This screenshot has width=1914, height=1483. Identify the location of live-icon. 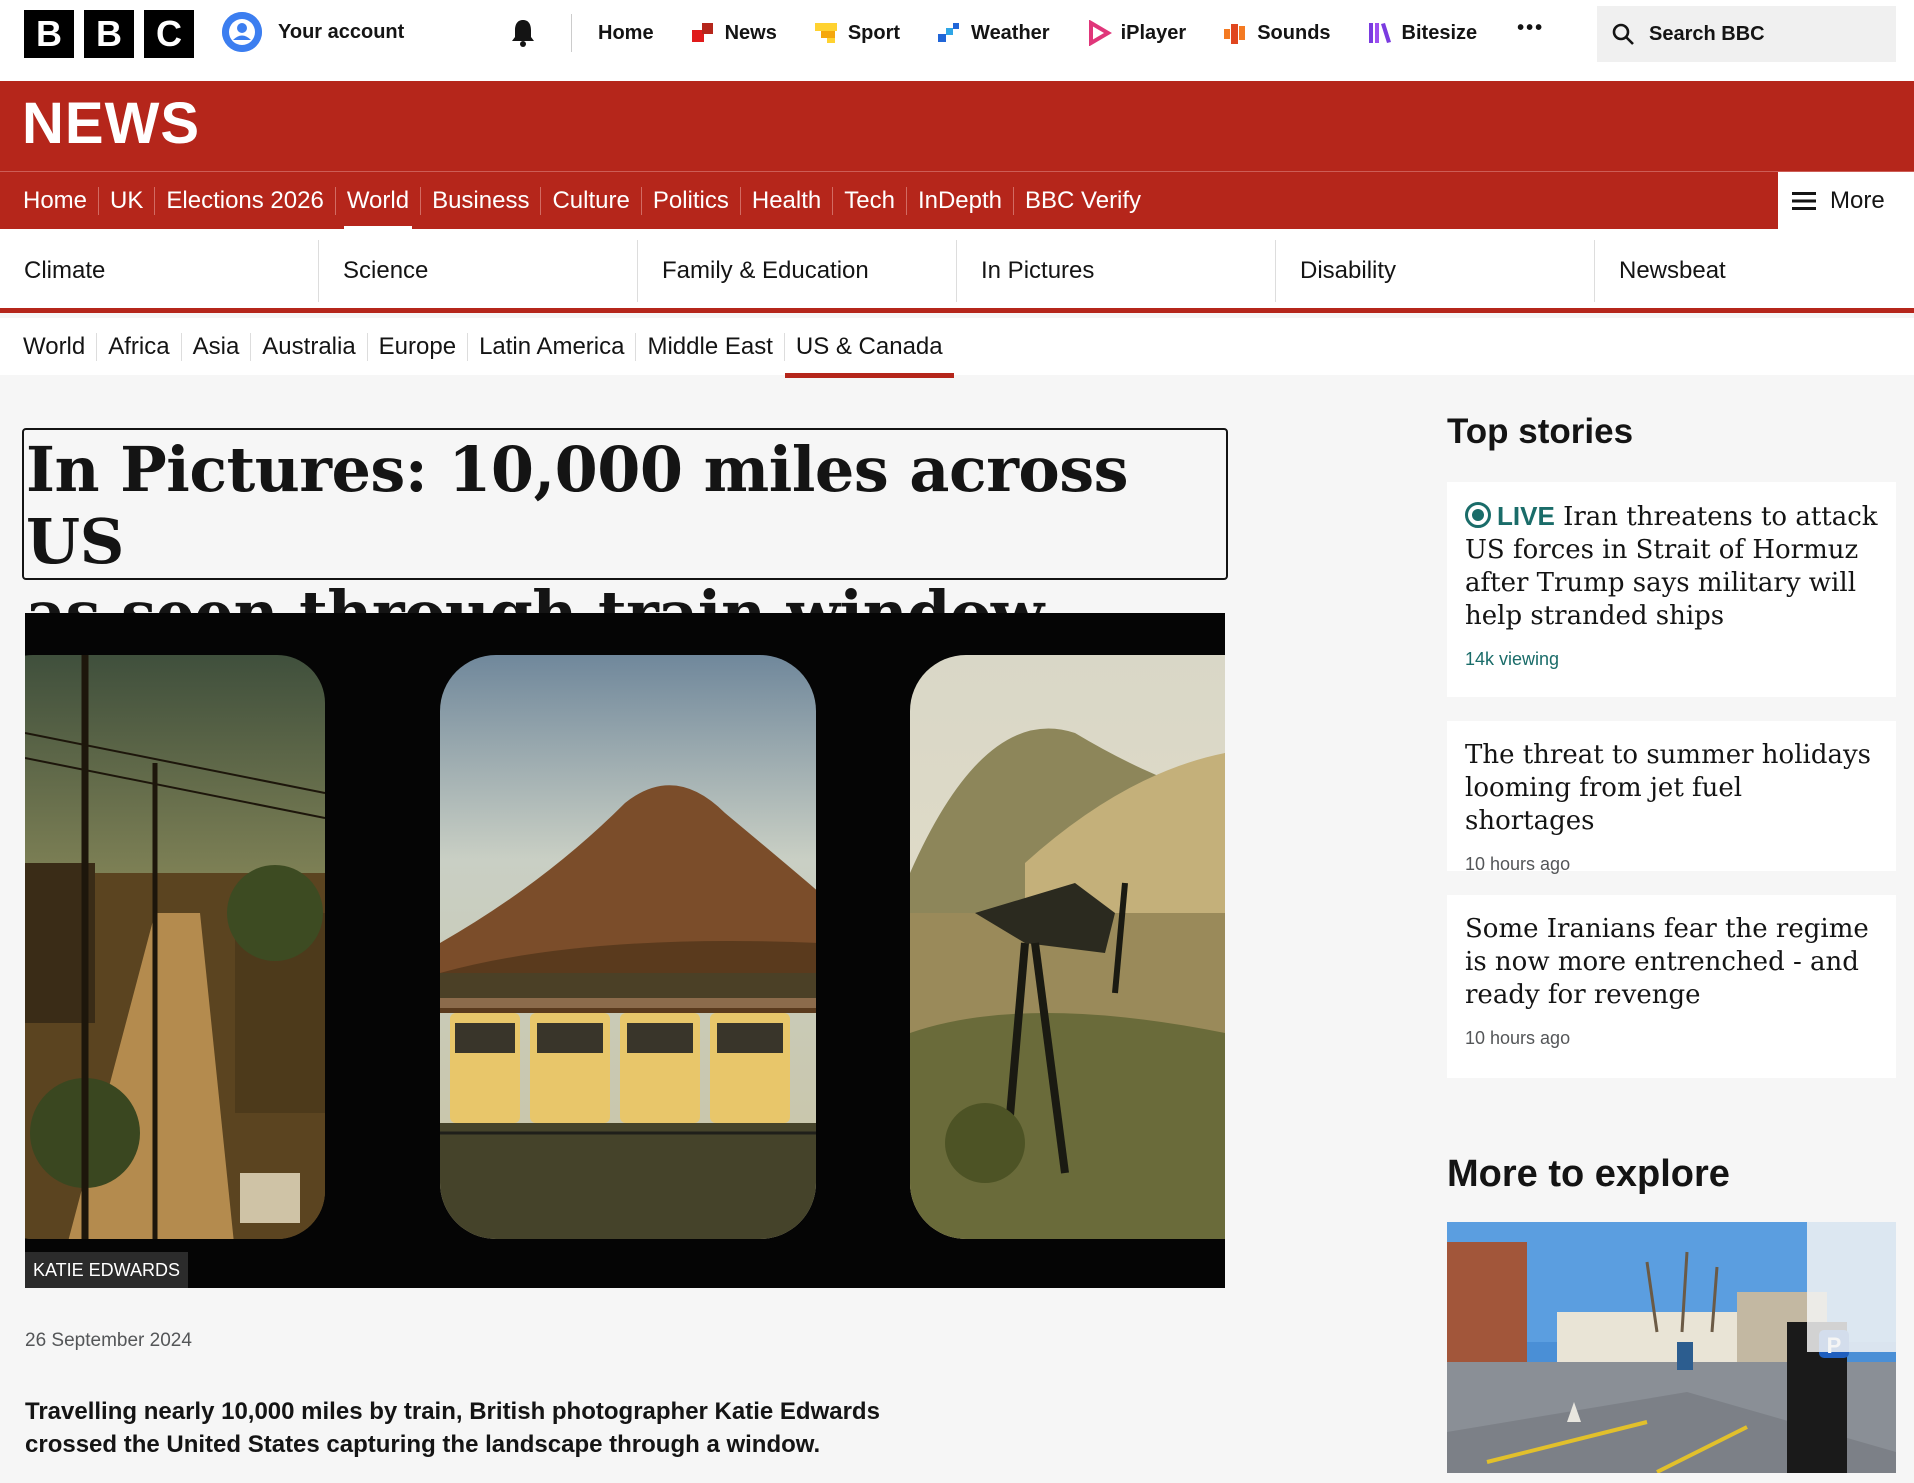
(1478, 515).